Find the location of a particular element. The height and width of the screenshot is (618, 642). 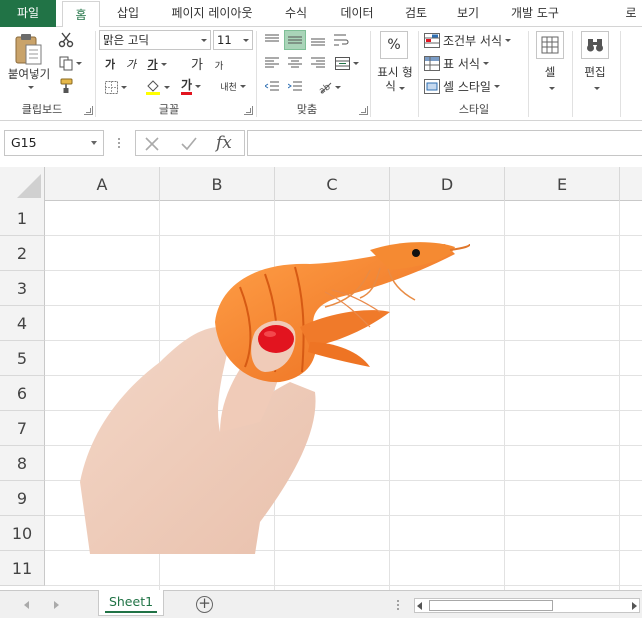

row-header-6: 6 is located at coordinates (22, 393).